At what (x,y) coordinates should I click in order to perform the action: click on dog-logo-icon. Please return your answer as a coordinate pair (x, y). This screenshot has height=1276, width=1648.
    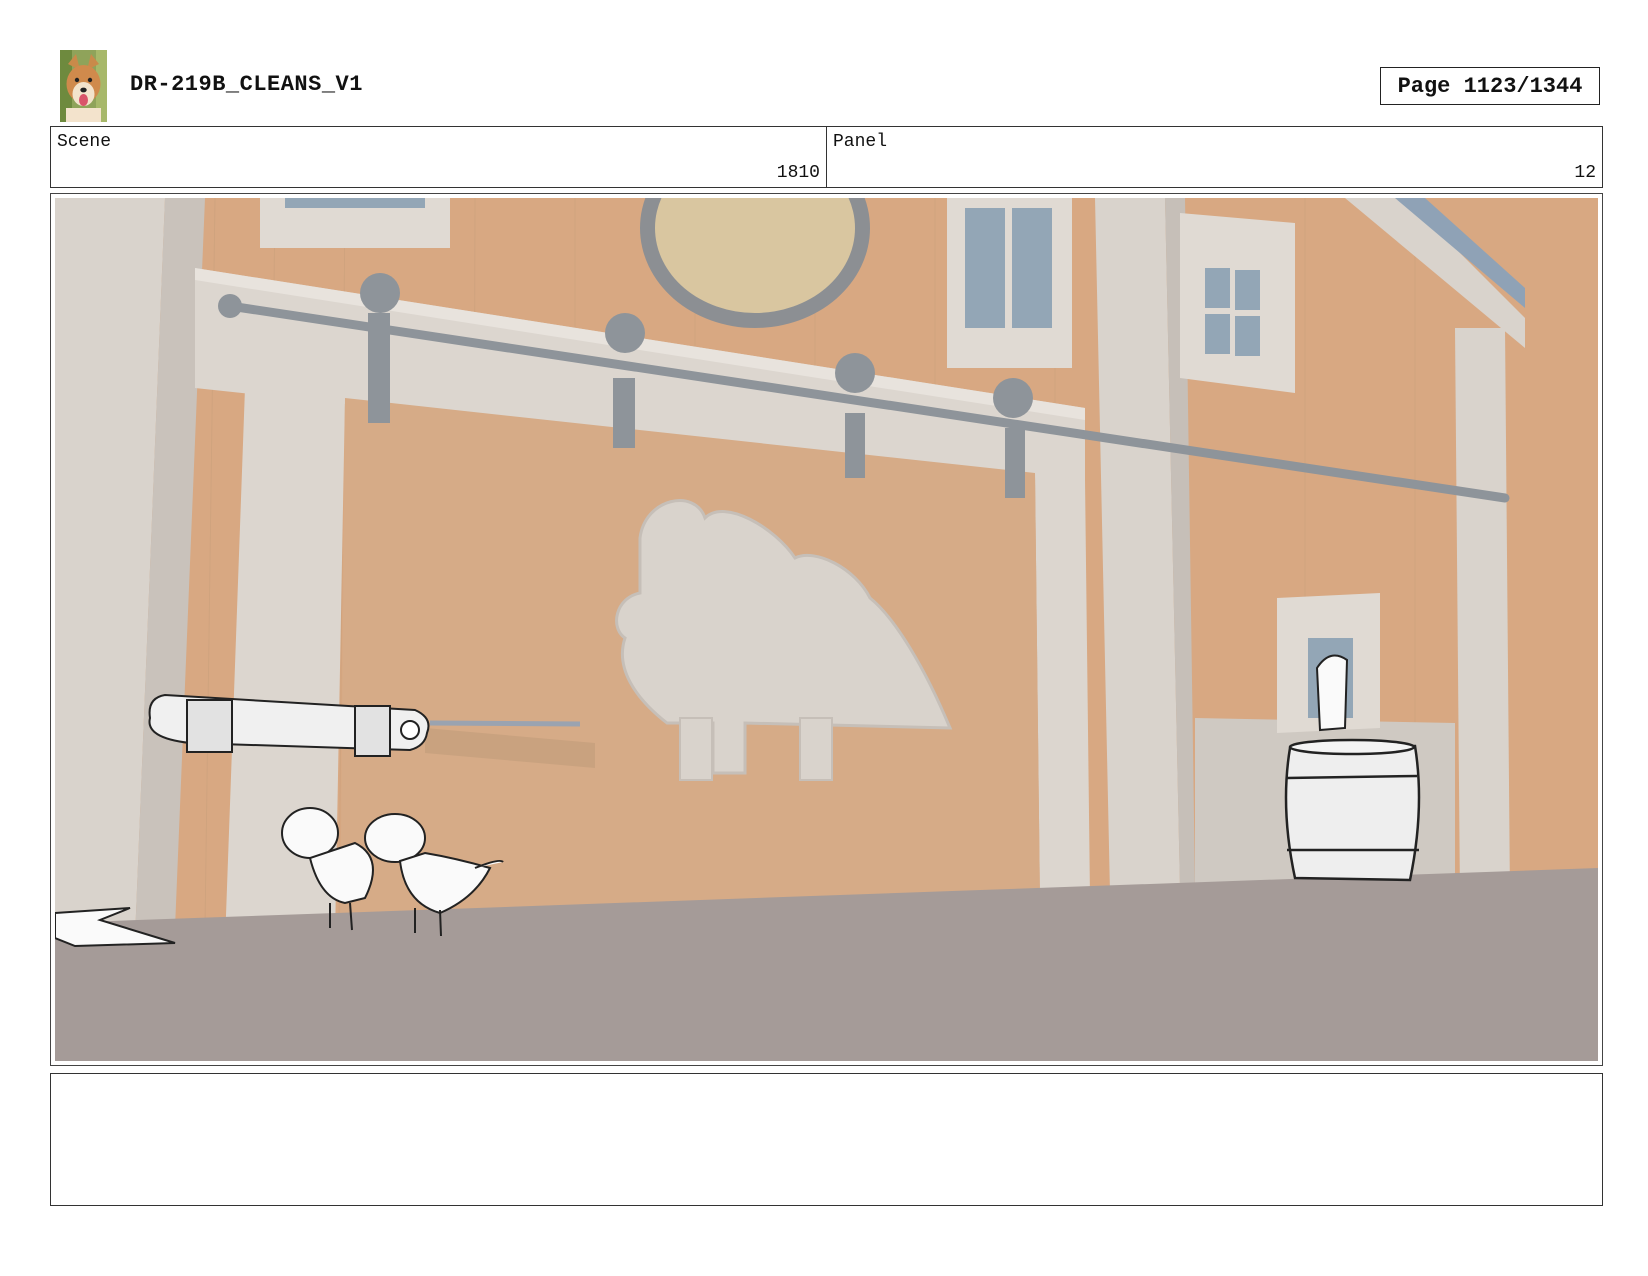
    Looking at the image, I should click on (83, 86).